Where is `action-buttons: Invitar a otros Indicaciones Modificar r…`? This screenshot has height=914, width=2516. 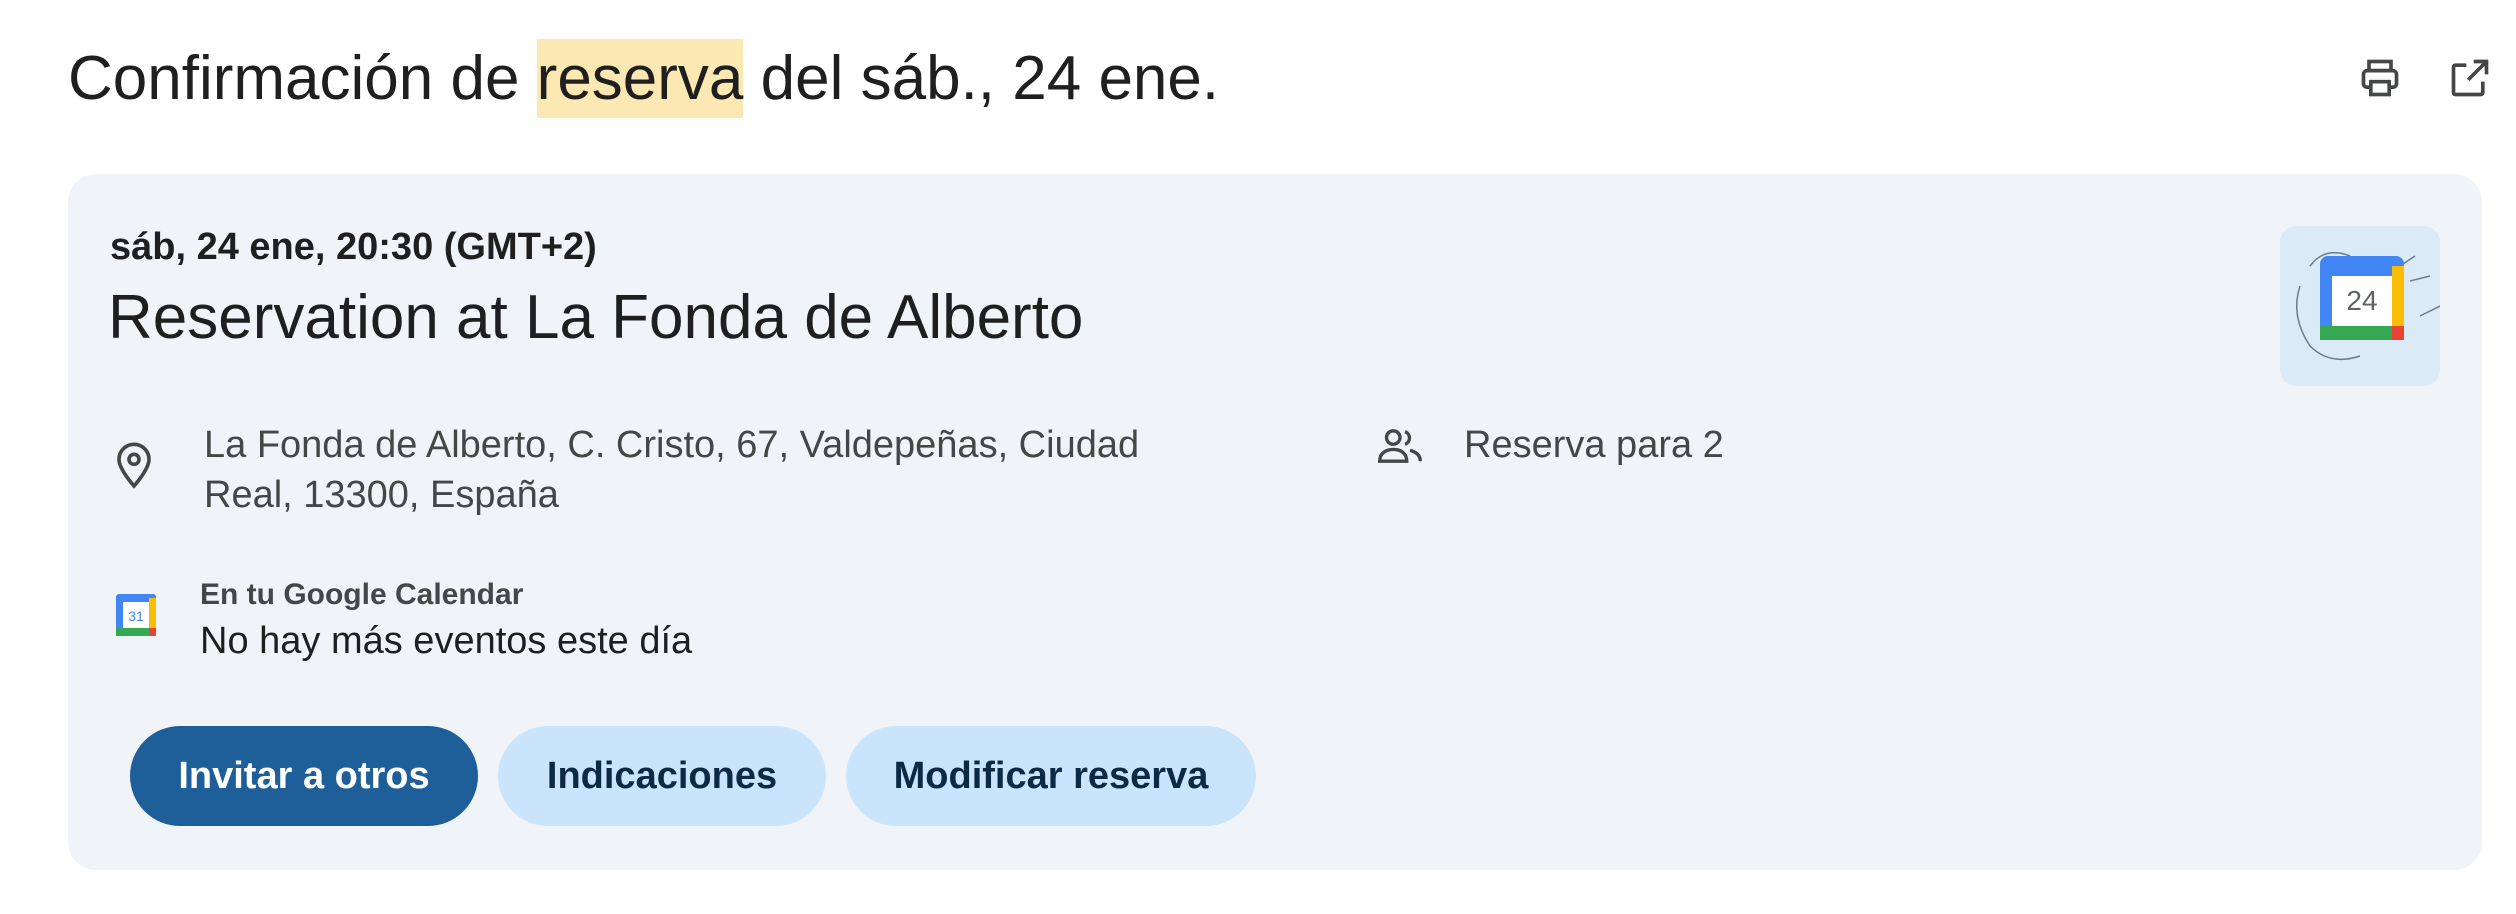 action-buttons: Invitar a otros Indicaciones Modificar r… is located at coordinates (693, 776).